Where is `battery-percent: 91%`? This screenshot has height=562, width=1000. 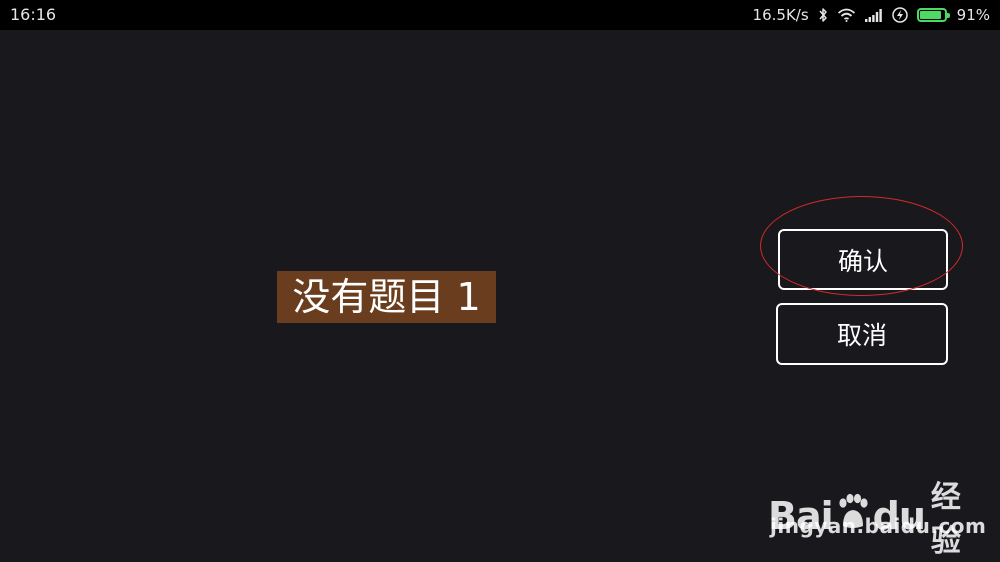 battery-percent: 91% is located at coordinates (973, 15).